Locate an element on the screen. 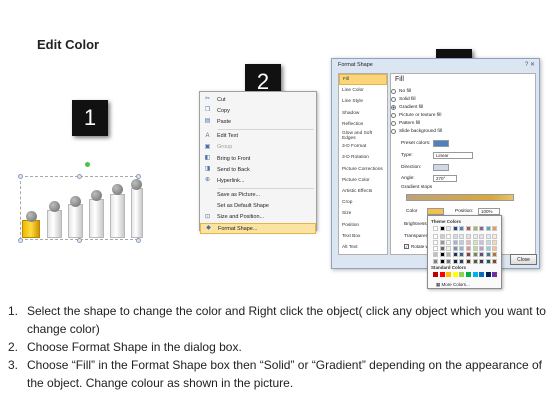 This screenshot has width=560, height=420. radio-slide-background-fill: Slide background fill is located at coordinates (416, 131).